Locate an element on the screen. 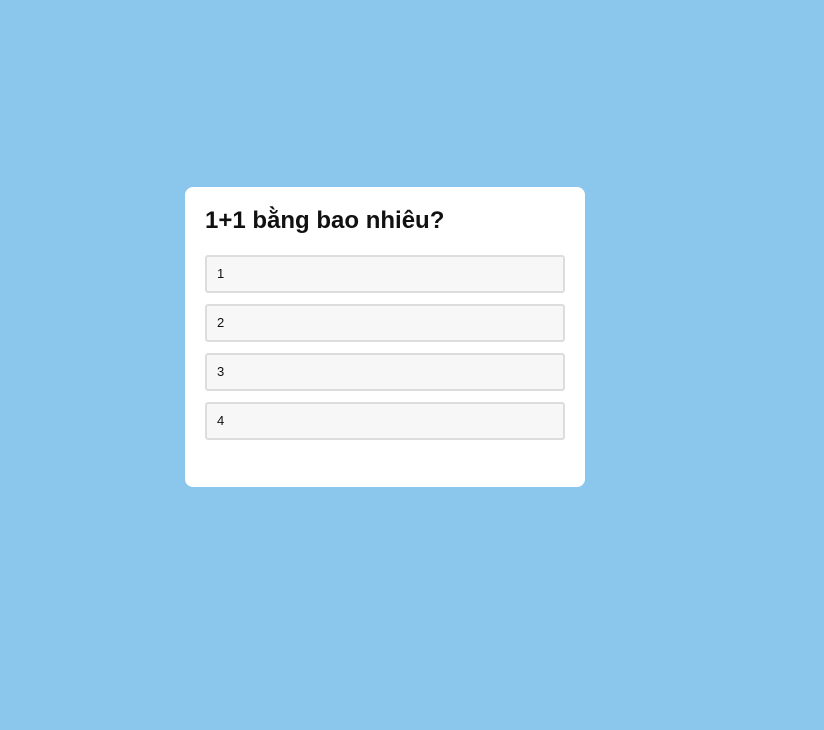 This screenshot has height=730, width=824. answer-list: 1 2 3 4 is located at coordinates (385, 347).